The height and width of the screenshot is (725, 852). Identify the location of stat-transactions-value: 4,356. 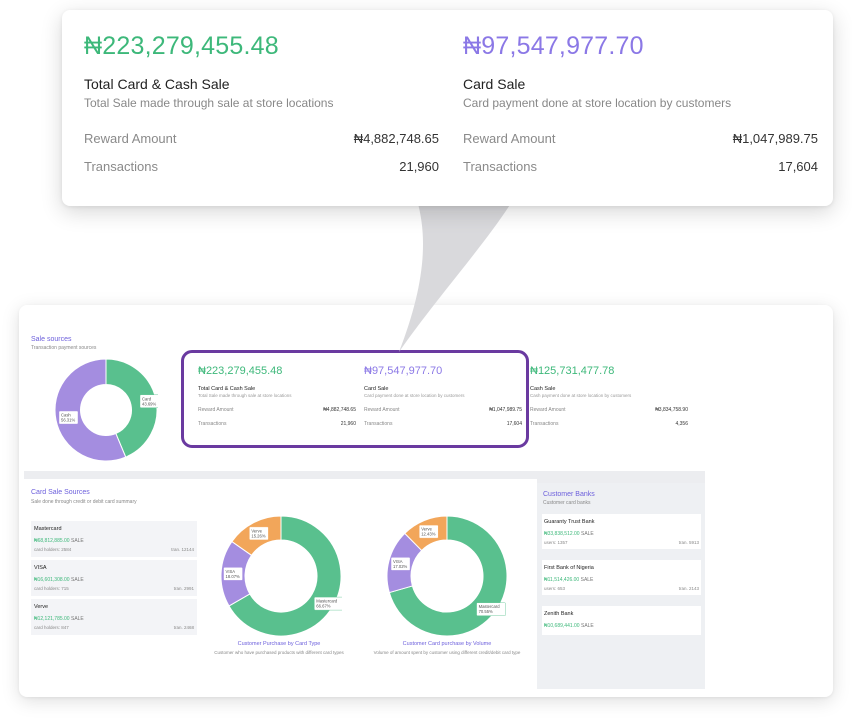
(681, 424).